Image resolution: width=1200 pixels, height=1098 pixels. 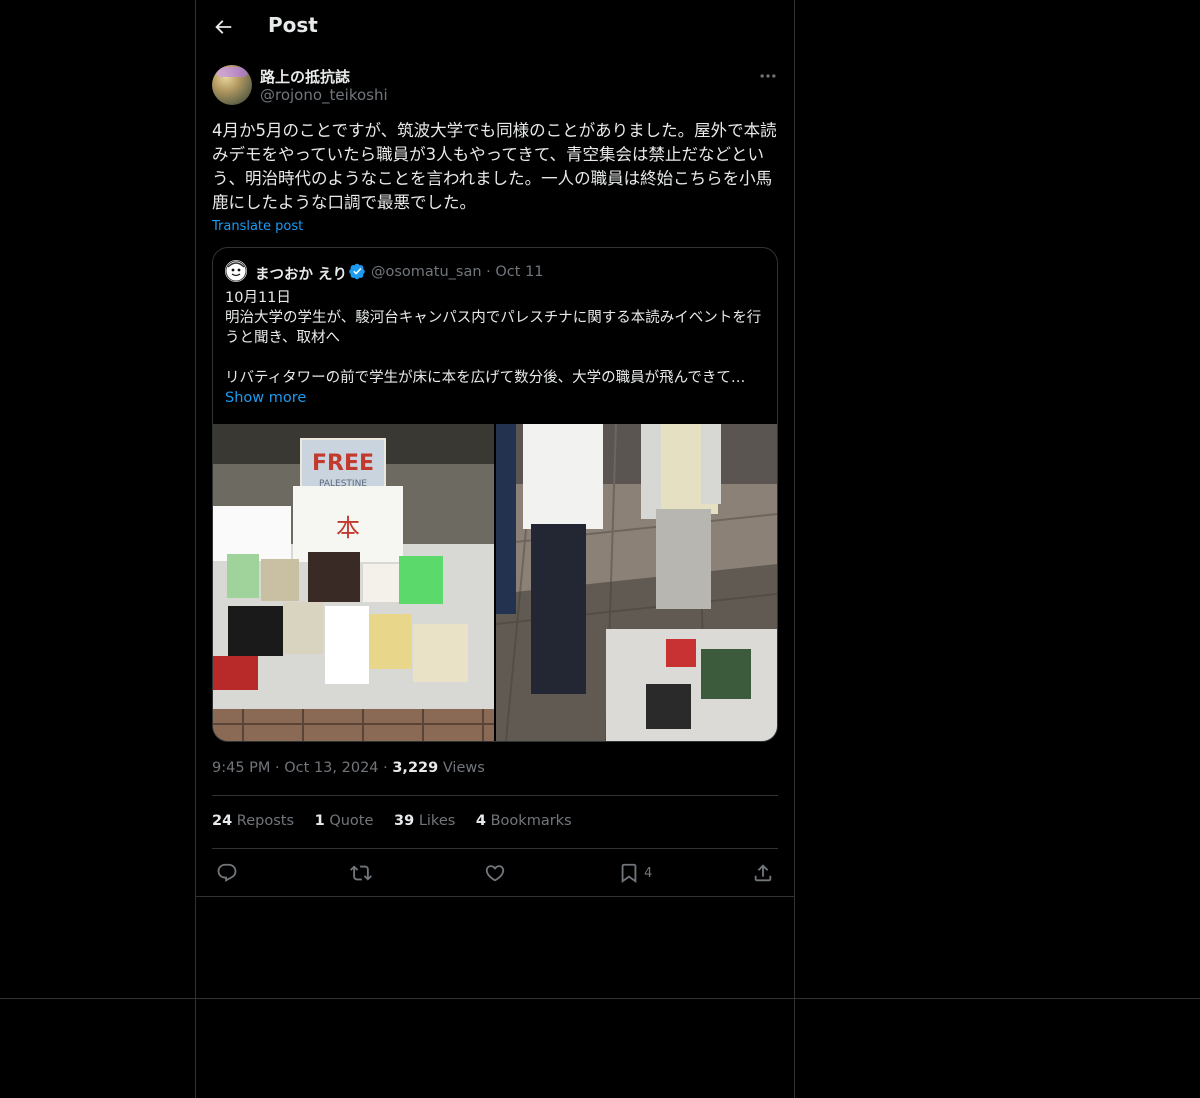 What do you see at coordinates (324, 95) in the screenshot?
I see `author-handle: @rojono_teikoshi` at bounding box center [324, 95].